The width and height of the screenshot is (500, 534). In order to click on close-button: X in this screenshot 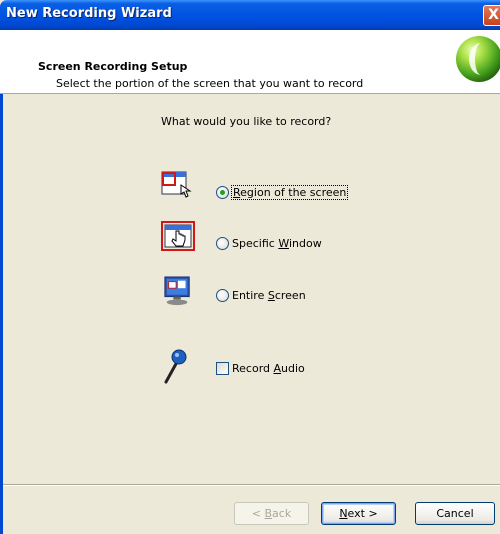, I will do `click(491, 15)`.